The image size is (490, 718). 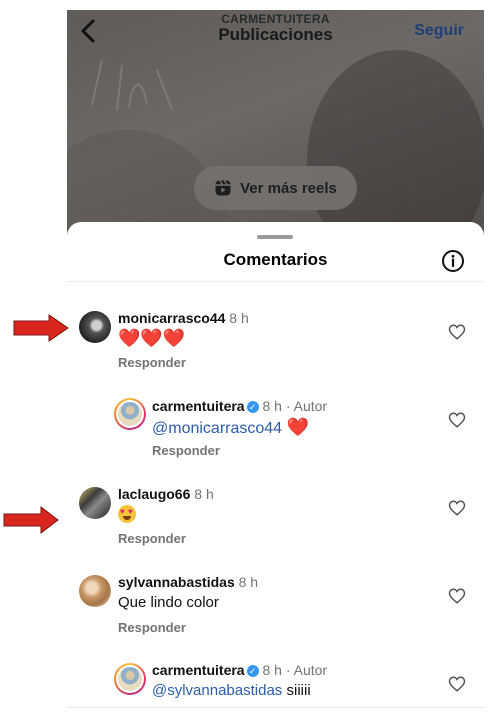 I want to click on comment-text: @sylvannabastidas siiiii, so click(x=231, y=690).